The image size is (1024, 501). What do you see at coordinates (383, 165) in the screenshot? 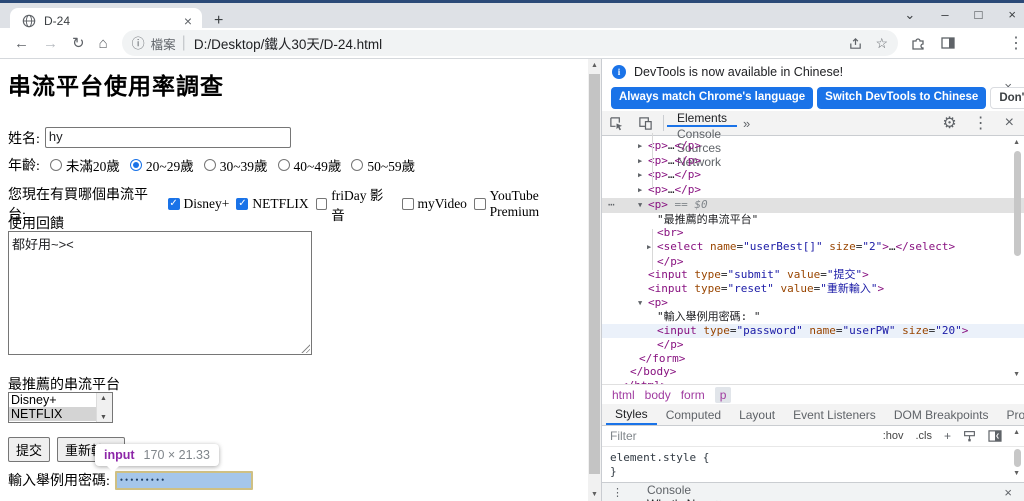
I see `age-option: 50~59歲` at bounding box center [383, 165].